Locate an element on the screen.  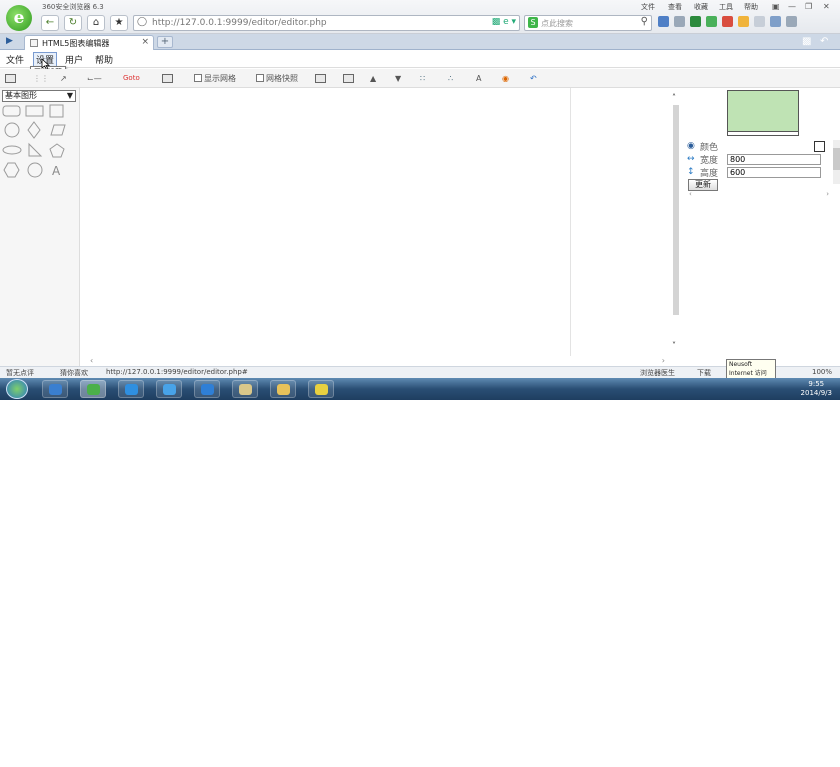
search-input: 点此搜索 is located at coordinates (557, 23).